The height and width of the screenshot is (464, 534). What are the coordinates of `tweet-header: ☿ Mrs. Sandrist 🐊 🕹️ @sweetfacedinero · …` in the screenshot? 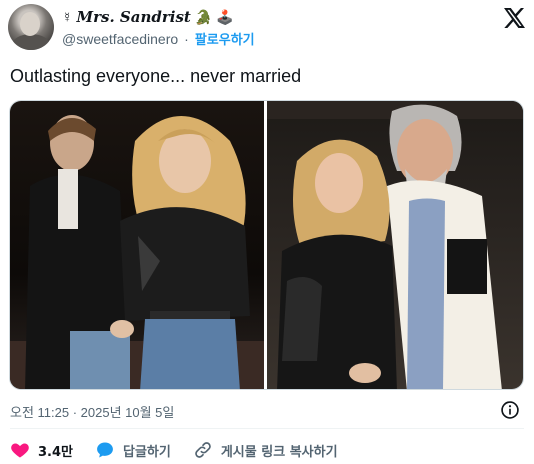 It's located at (267, 29).